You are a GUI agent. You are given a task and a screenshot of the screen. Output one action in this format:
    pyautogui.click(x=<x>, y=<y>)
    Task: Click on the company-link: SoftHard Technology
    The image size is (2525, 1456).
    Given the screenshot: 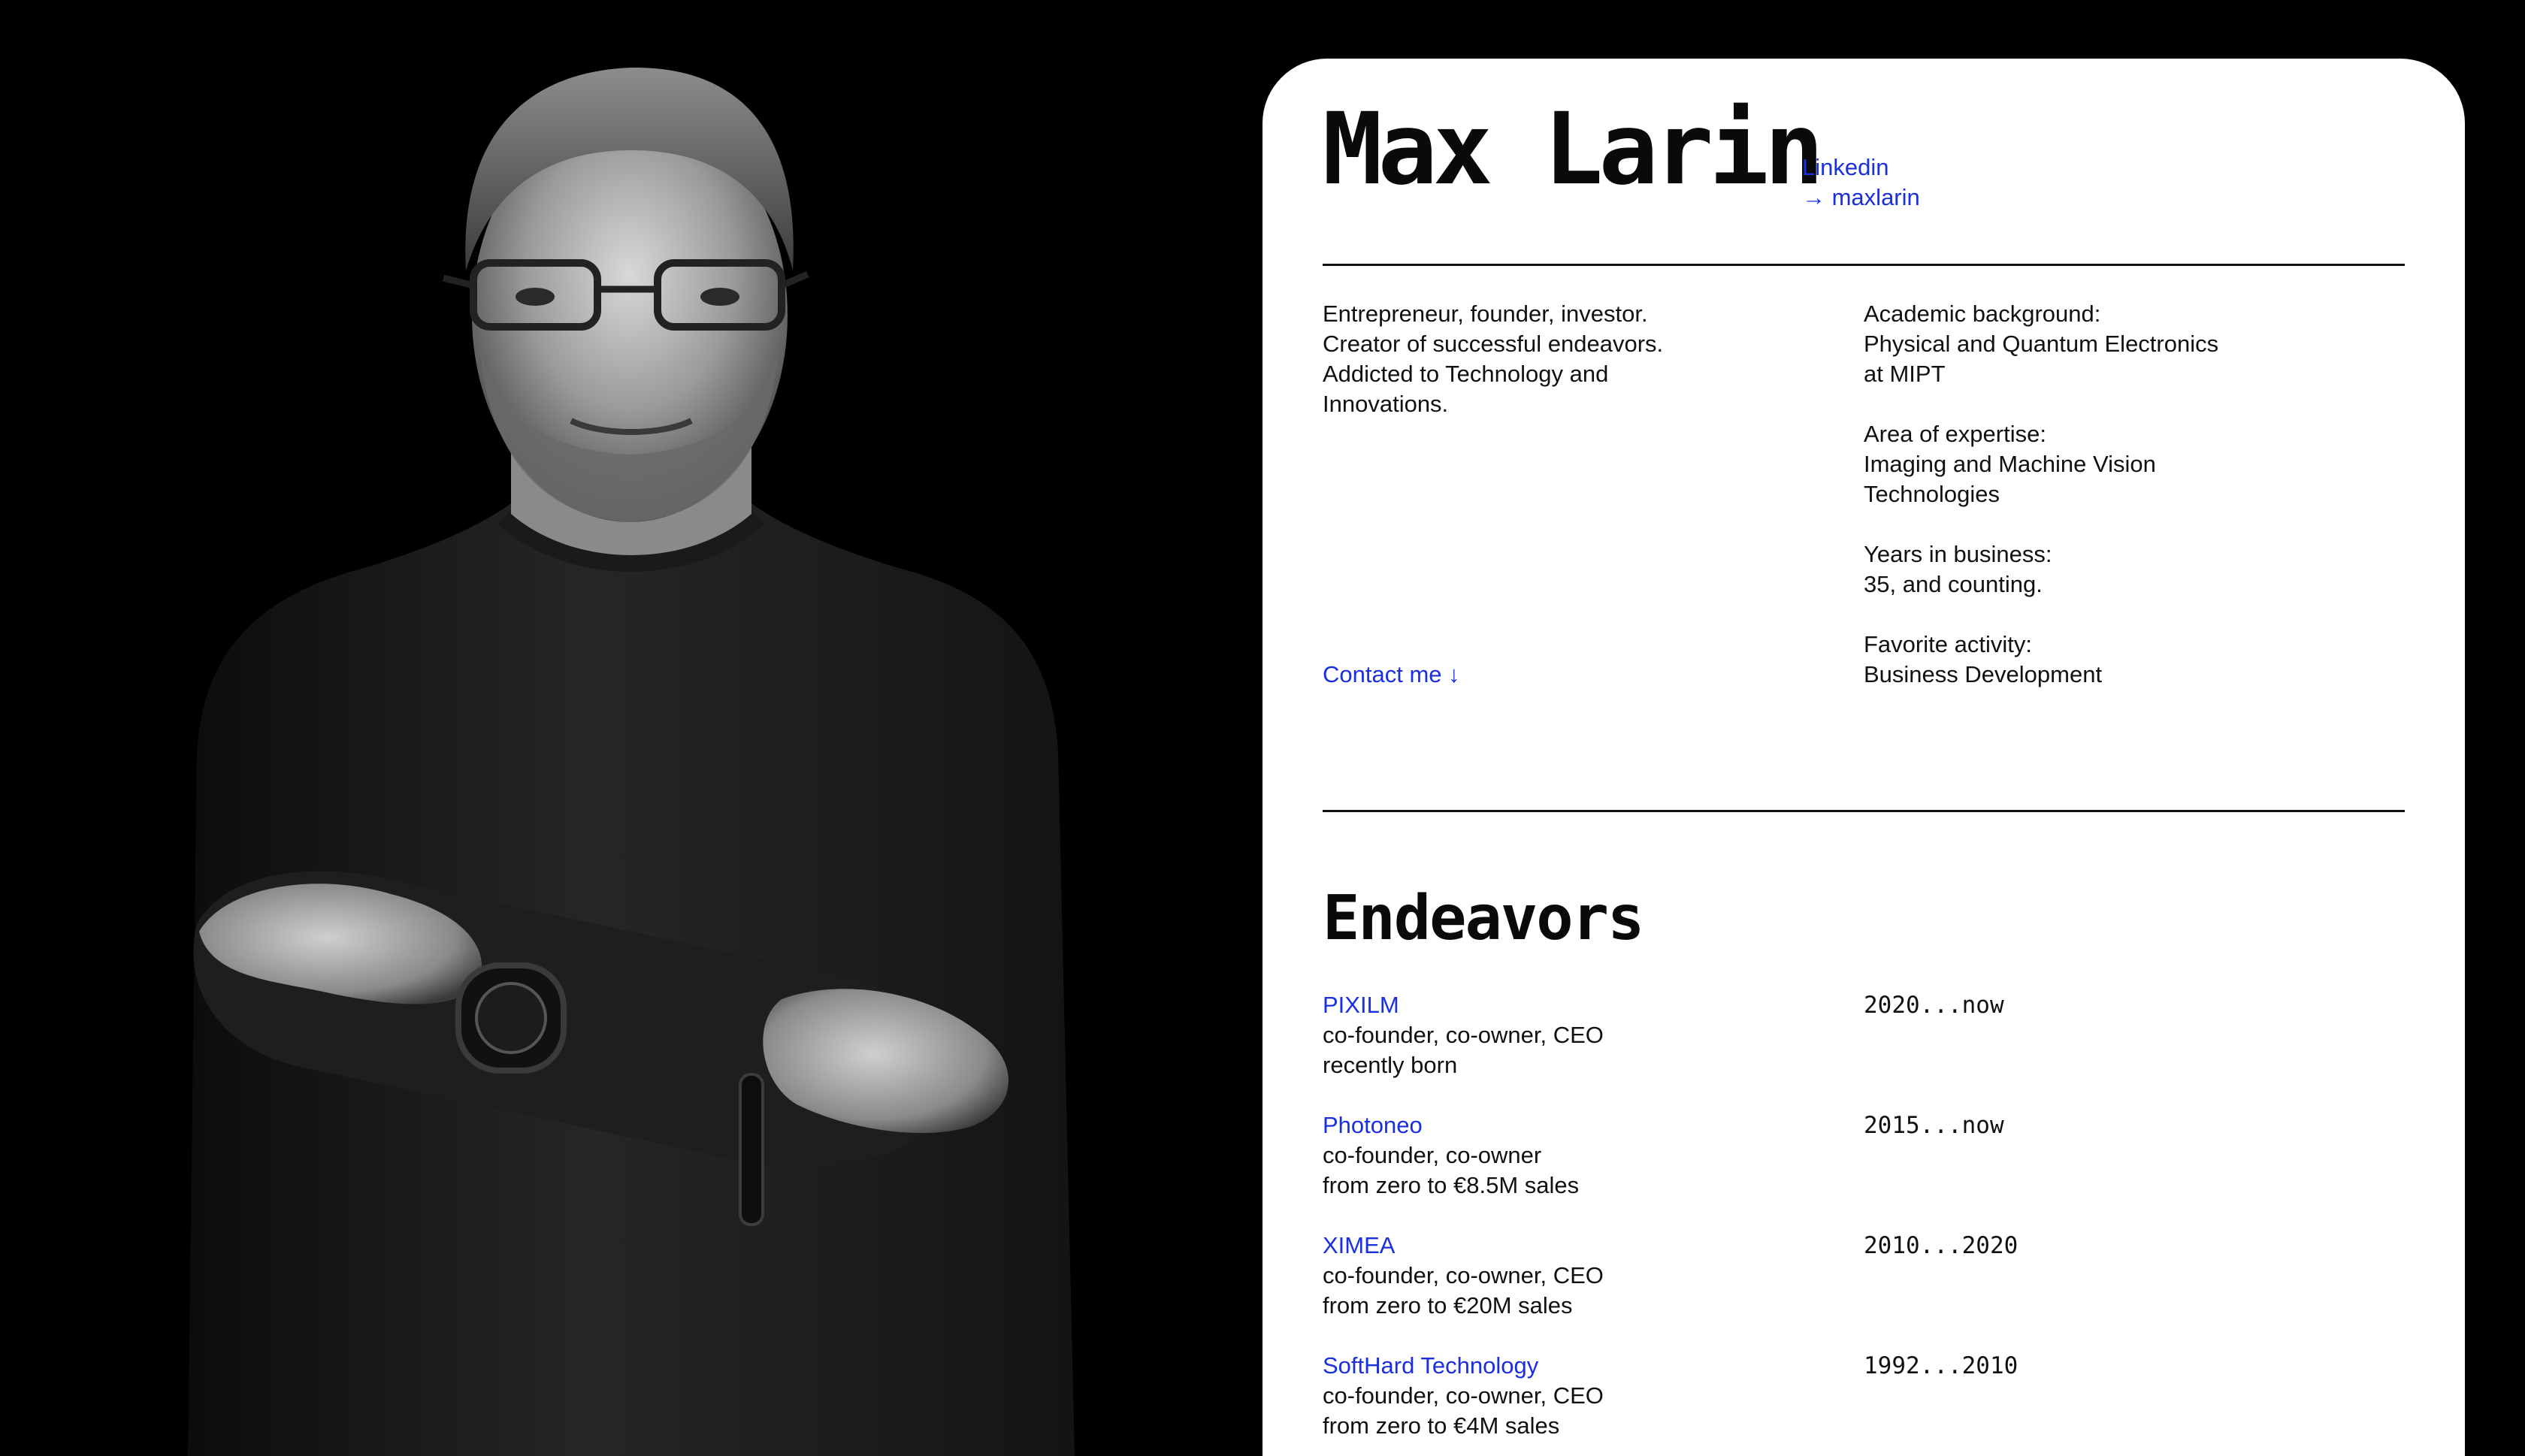 What is the action you would take?
    pyautogui.click(x=1431, y=1365)
    